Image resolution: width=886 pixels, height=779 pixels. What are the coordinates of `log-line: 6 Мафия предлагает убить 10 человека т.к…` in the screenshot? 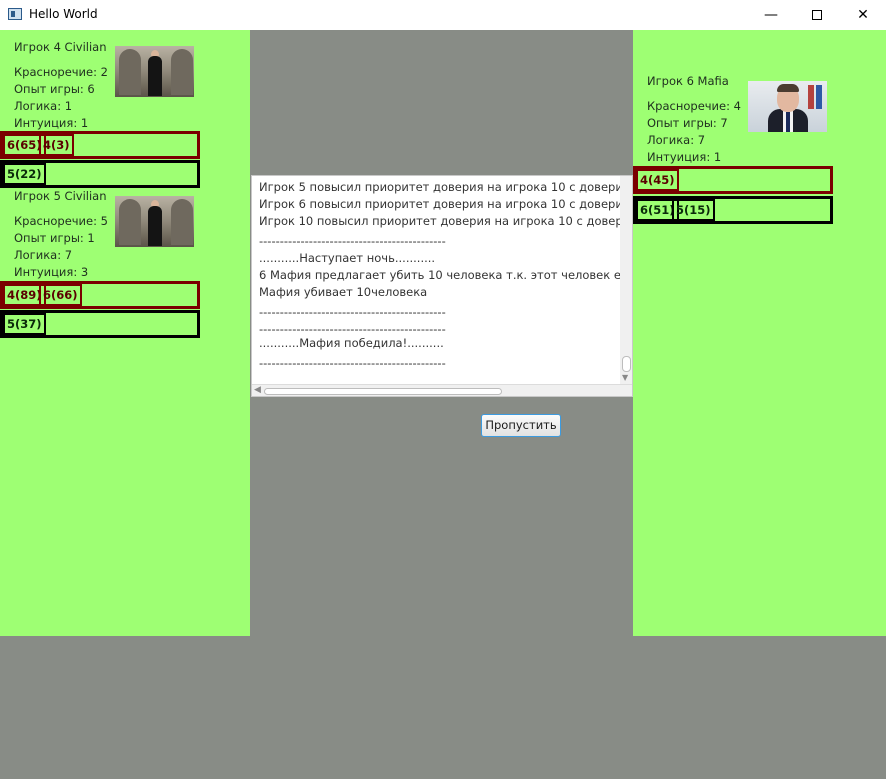 It's located at (446, 275).